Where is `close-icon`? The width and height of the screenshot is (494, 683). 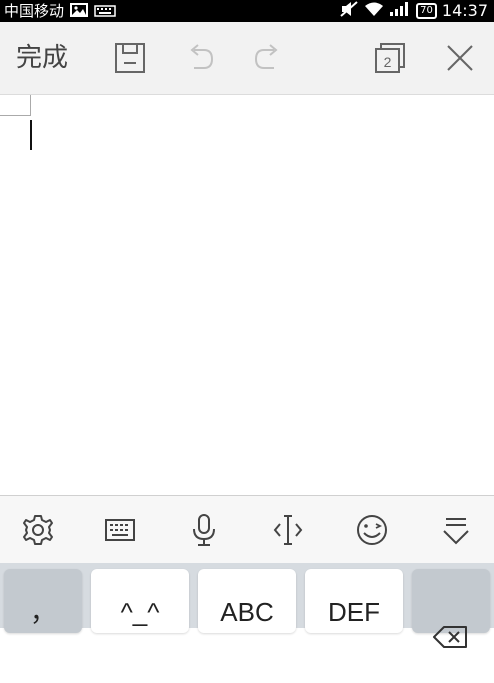 close-icon is located at coordinates (460, 58).